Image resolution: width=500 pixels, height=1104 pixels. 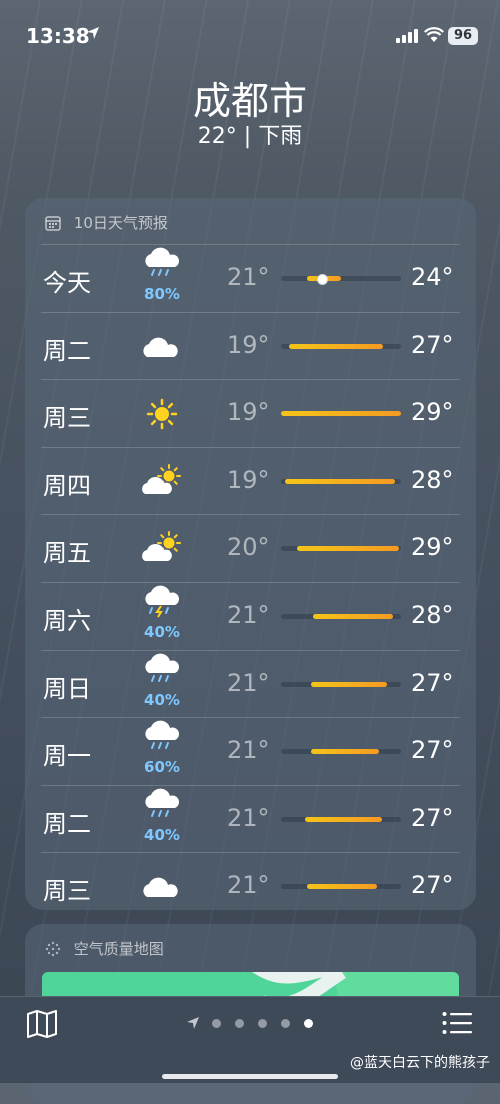 I want to click on wifi-icon, so click(x=434, y=34).